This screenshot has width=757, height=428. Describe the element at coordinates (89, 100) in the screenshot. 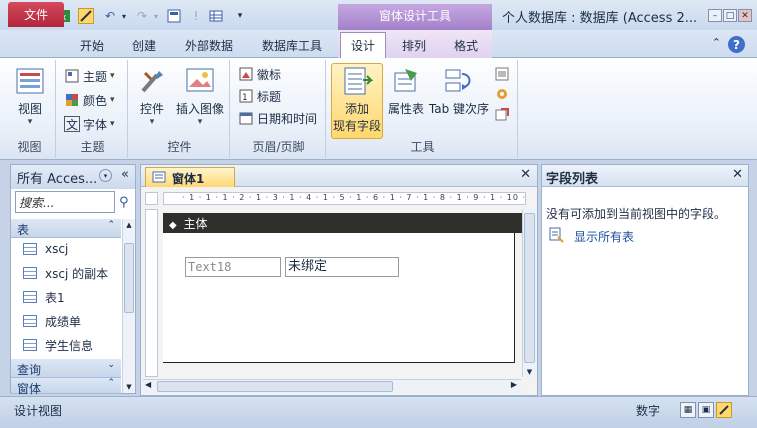

I see `colors-button: 颜色 ▾` at that location.